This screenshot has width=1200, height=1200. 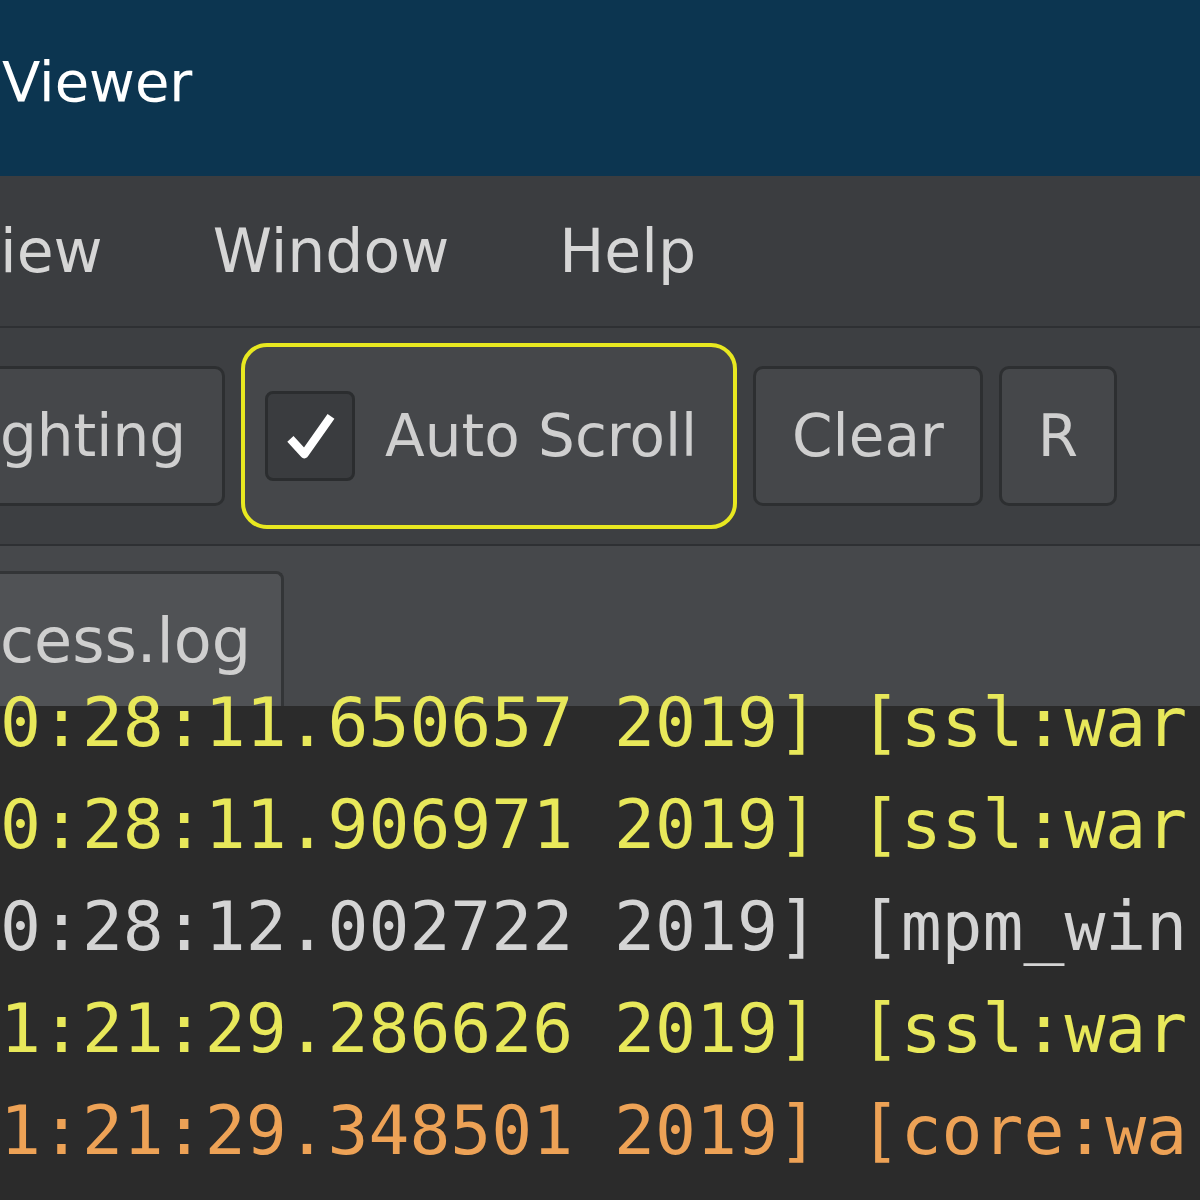 I want to click on log-line: 0:28:11.906971 2019] [ssl:war, so click(x=594, y=825).